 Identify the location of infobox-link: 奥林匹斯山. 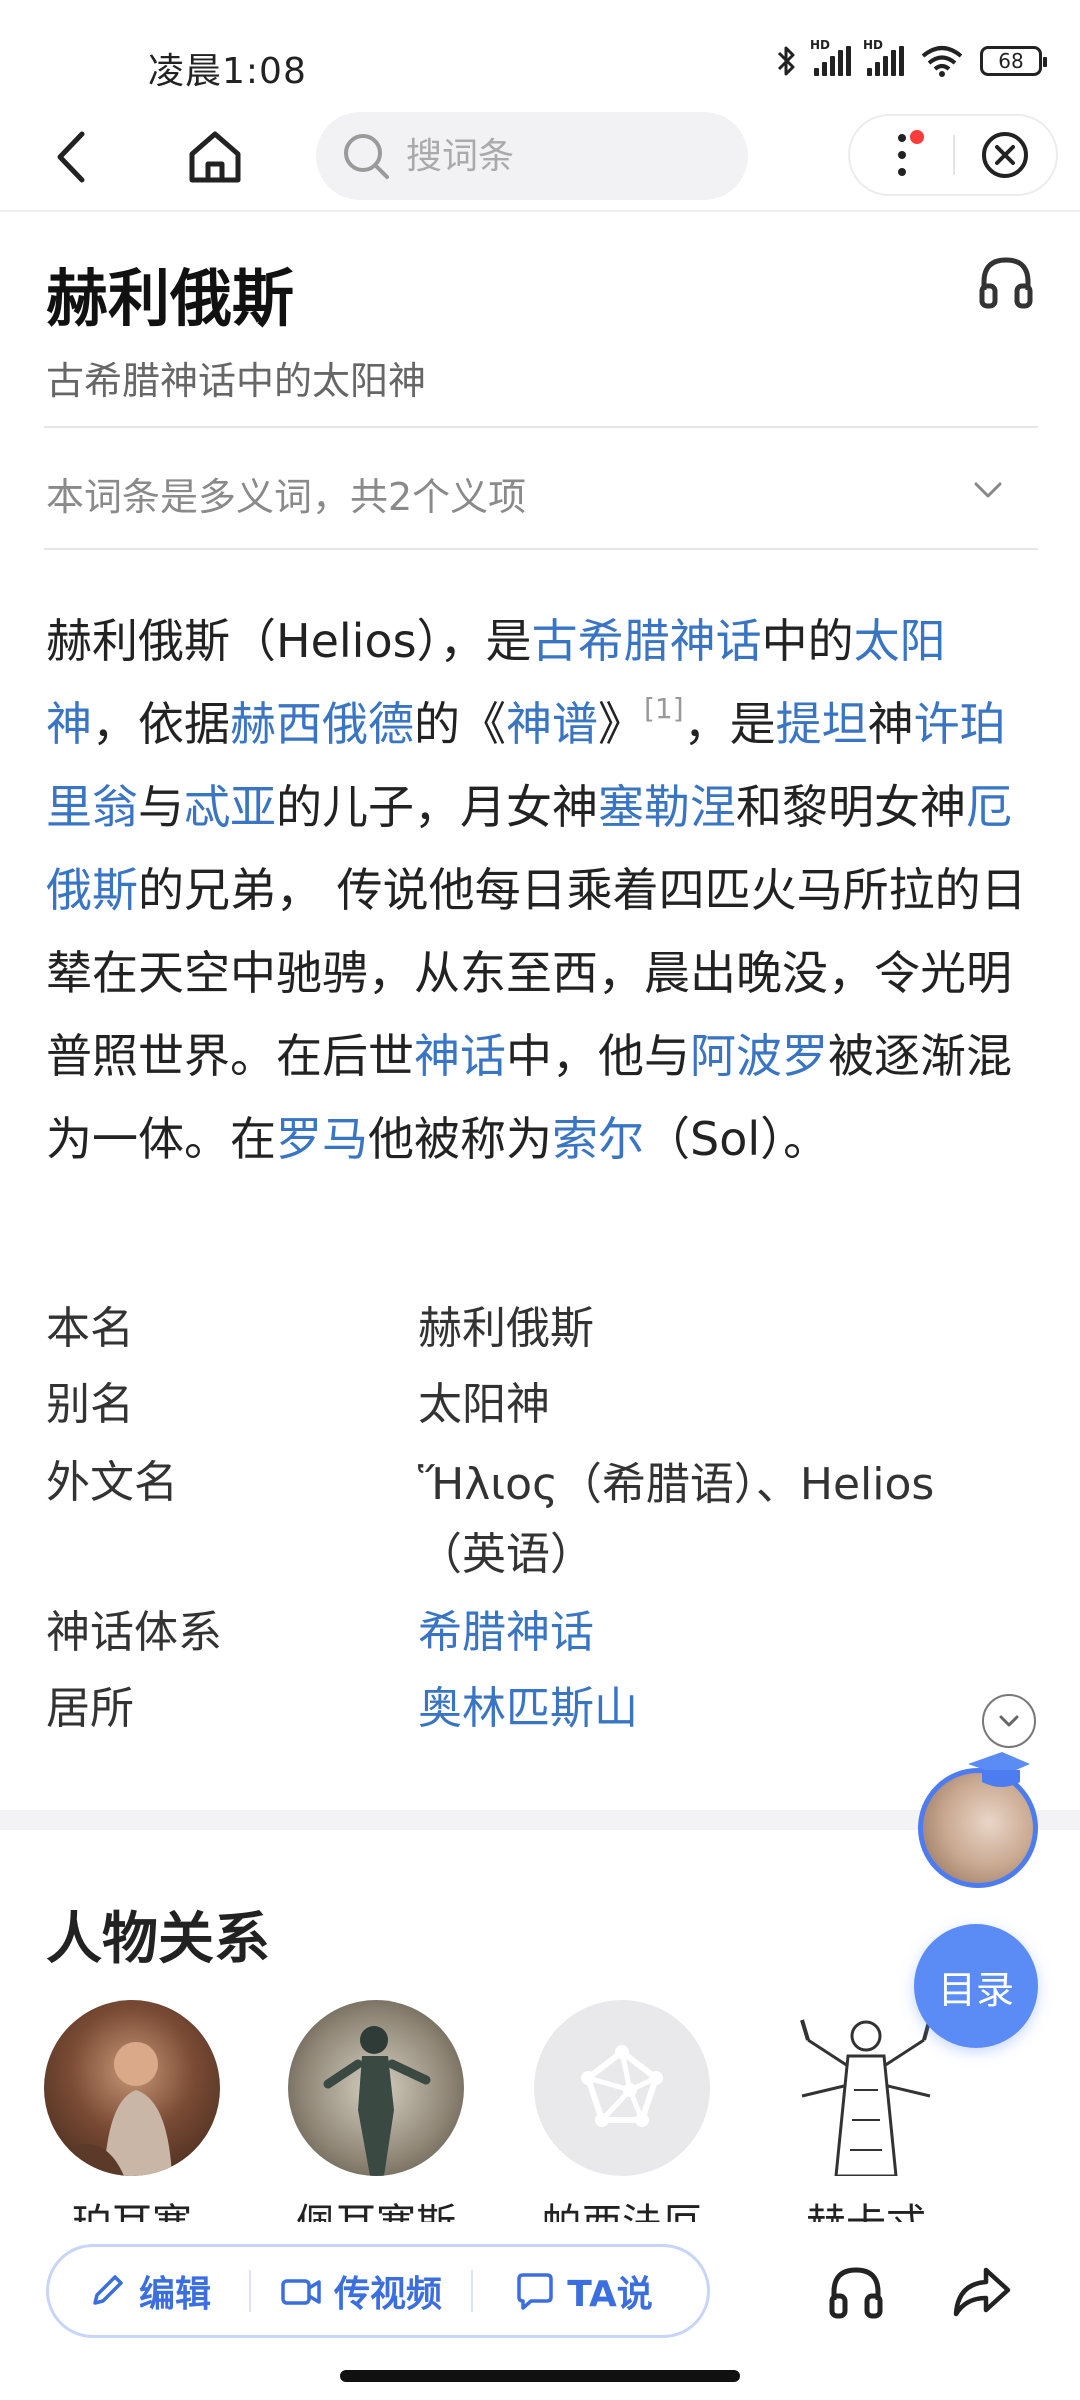
(708, 1709).